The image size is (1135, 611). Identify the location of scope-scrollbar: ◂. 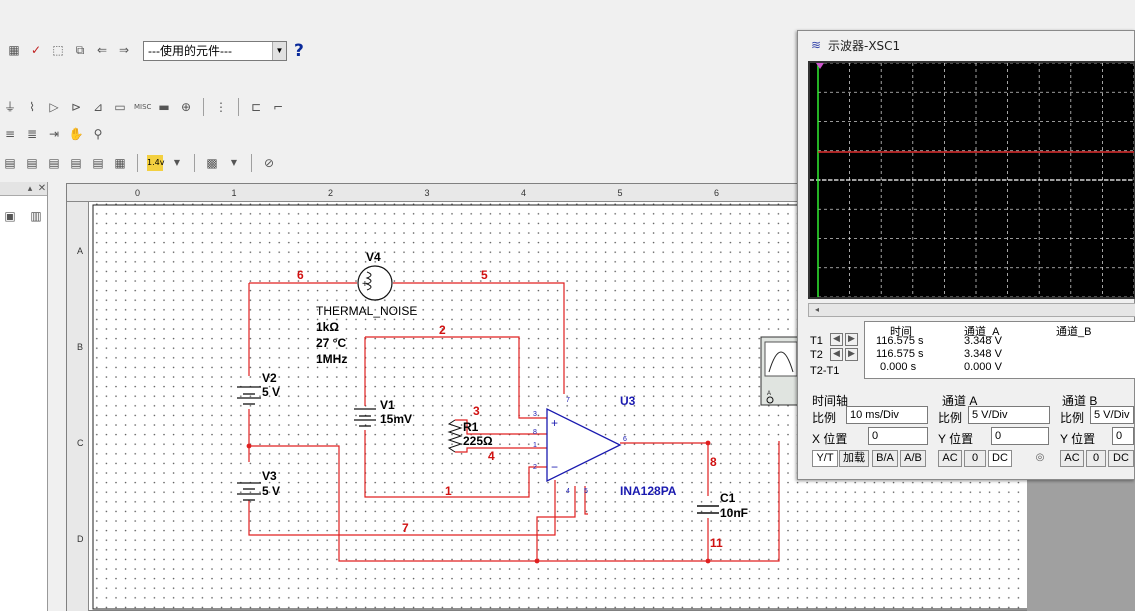
(971, 310).